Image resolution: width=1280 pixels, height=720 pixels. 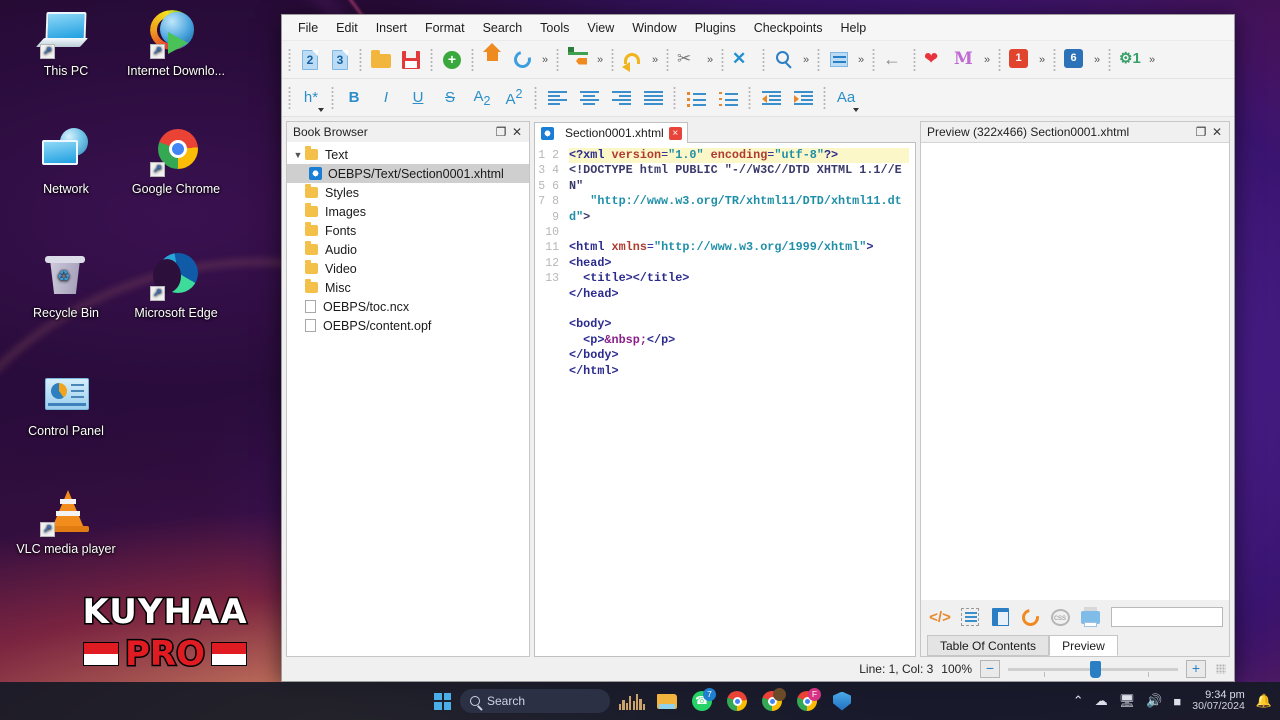 What do you see at coordinates (1075, 60) in the screenshot?
I see `plugin-6-icon: 6` at bounding box center [1075, 60].